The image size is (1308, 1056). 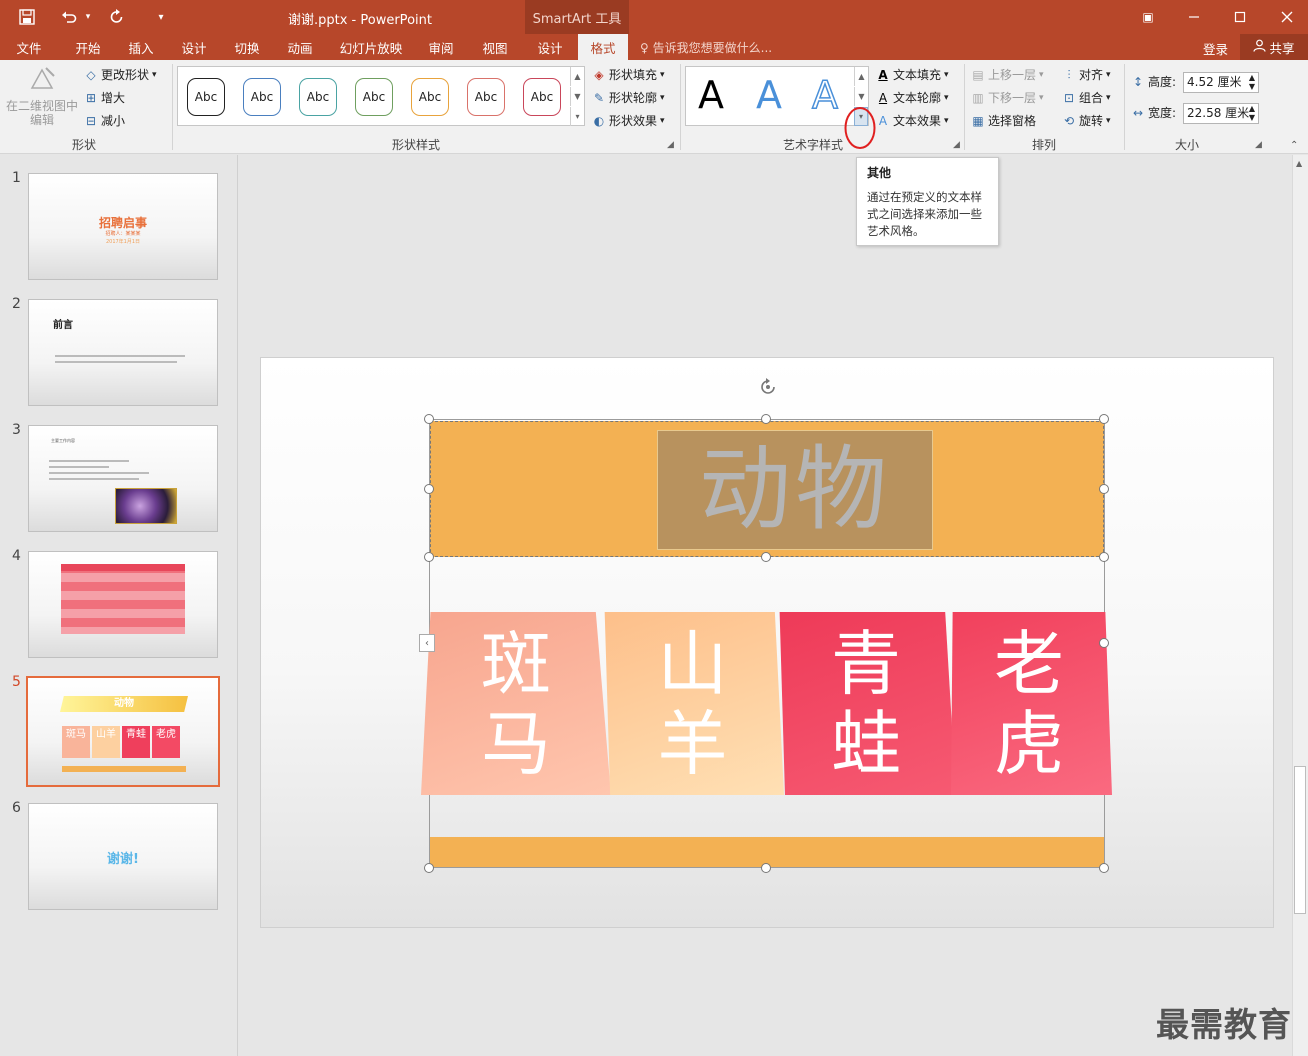 I want to click on thumb-table-header, so click(x=123, y=567).